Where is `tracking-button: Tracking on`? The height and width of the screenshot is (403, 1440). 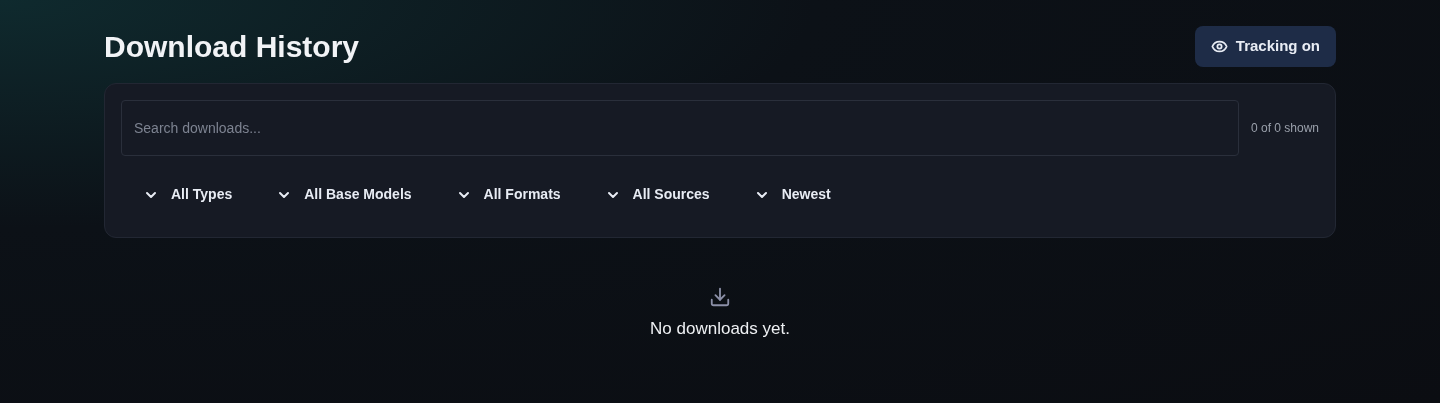 tracking-button: Tracking on is located at coordinates (1265, 46).